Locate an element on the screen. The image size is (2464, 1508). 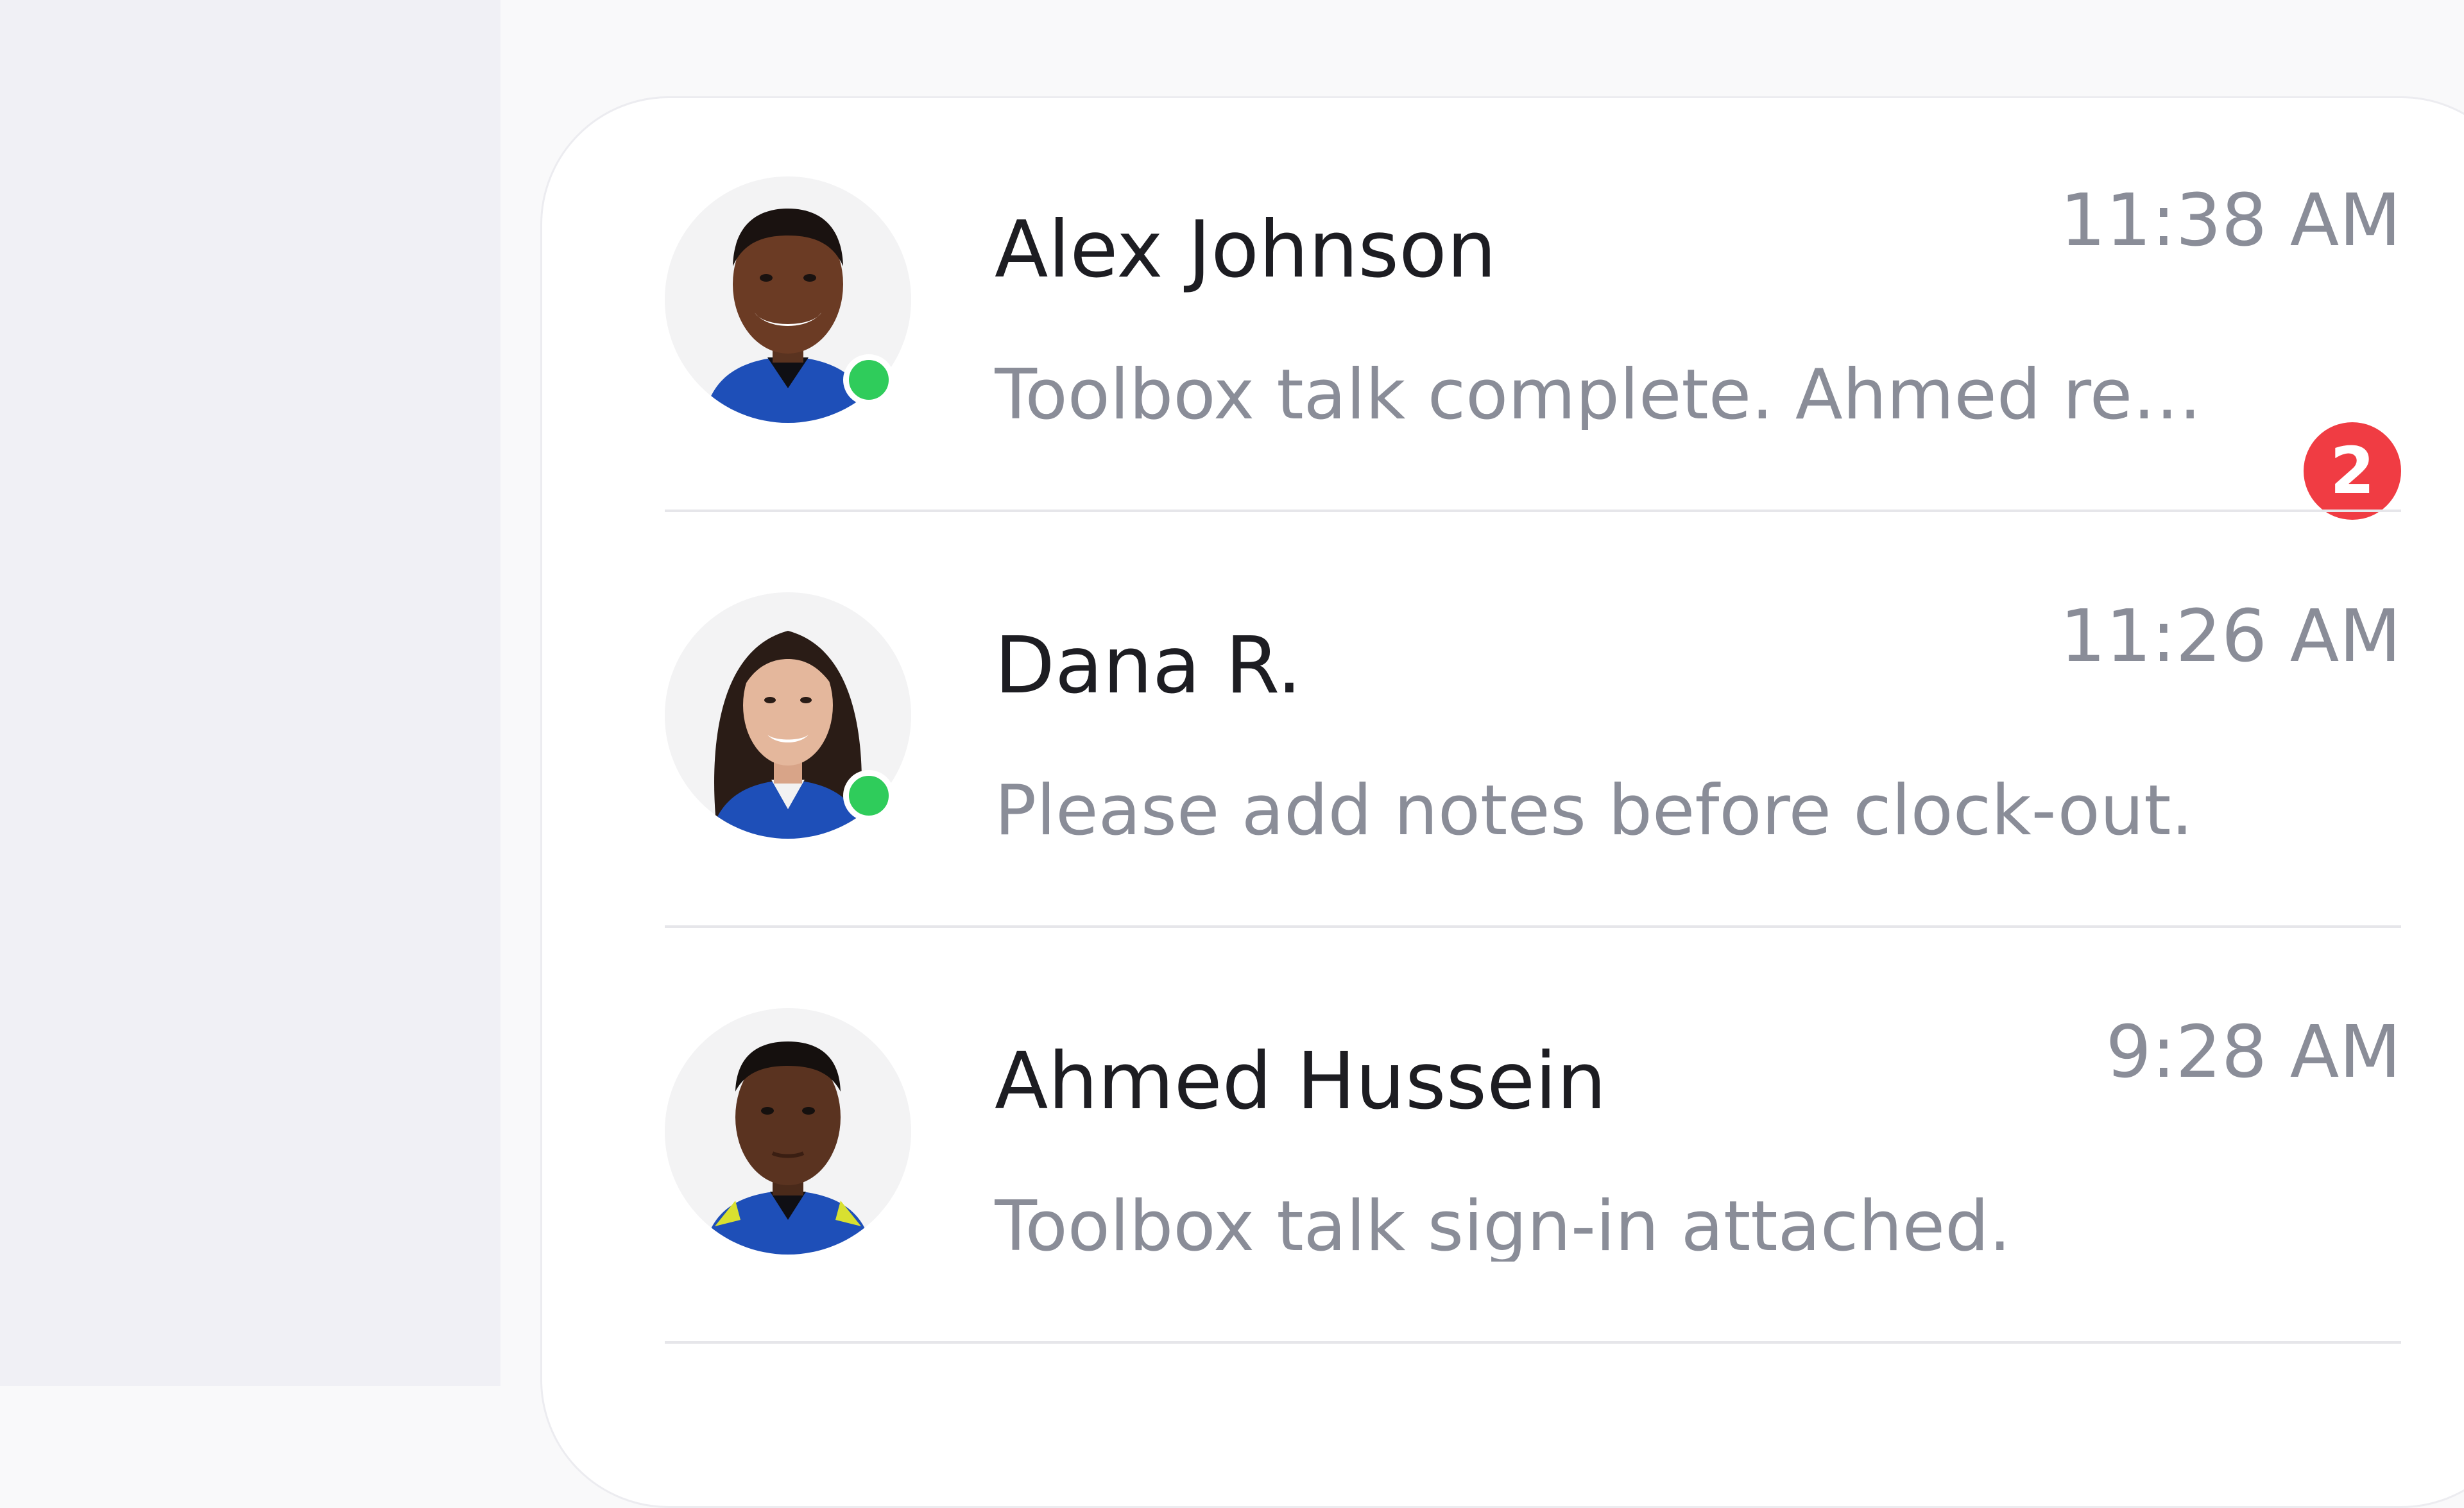
message-preview: Toolbox talk sign-in attached. is located at coordinates (1503, 1227).